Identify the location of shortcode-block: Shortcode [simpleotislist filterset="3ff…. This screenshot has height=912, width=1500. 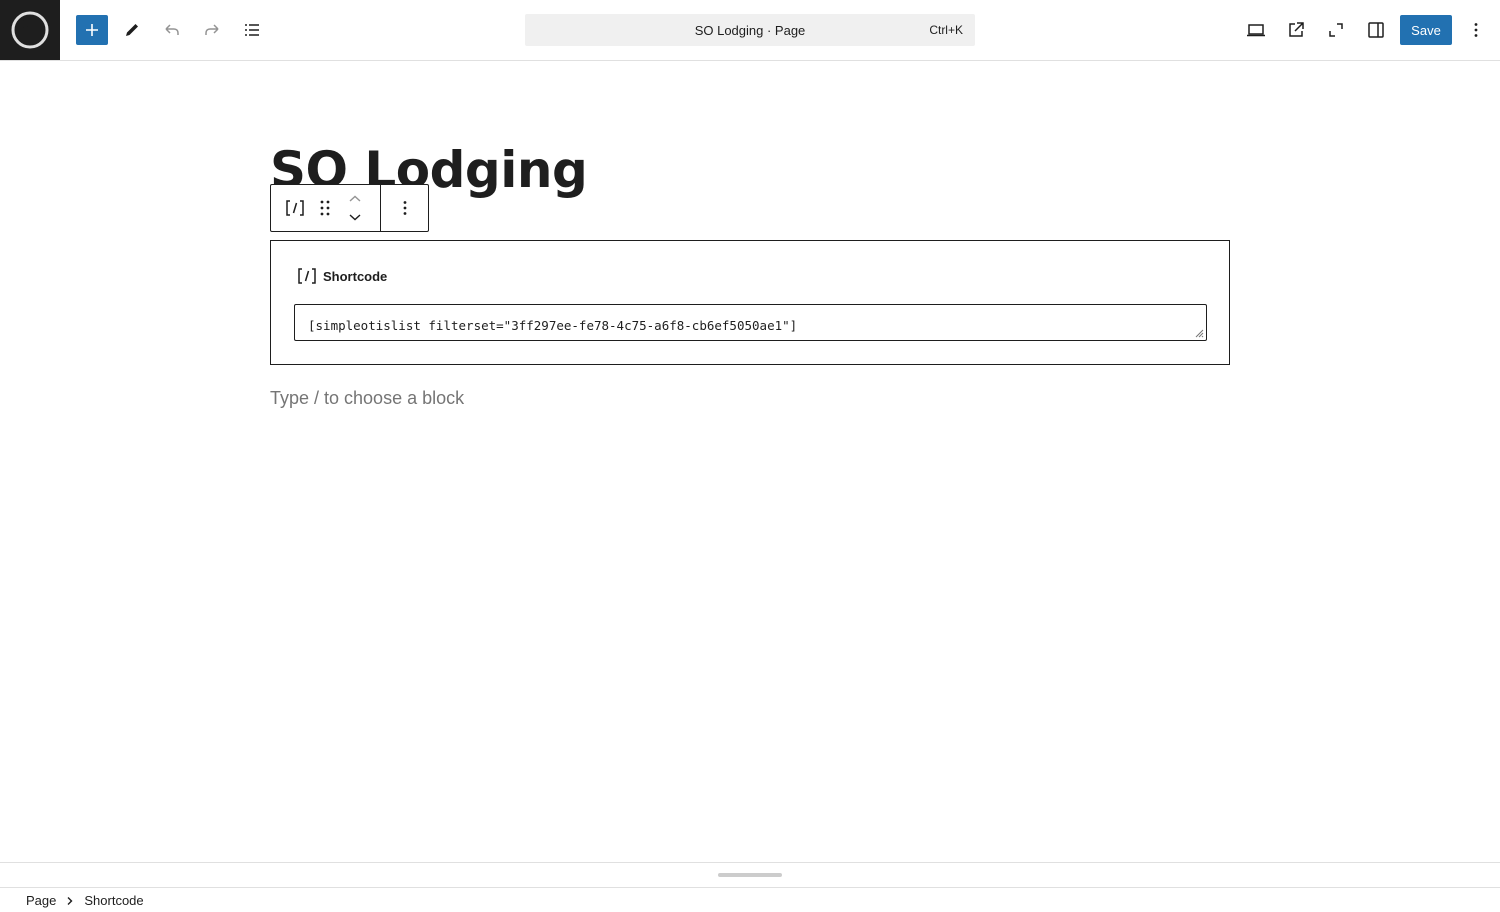
(750, 302).